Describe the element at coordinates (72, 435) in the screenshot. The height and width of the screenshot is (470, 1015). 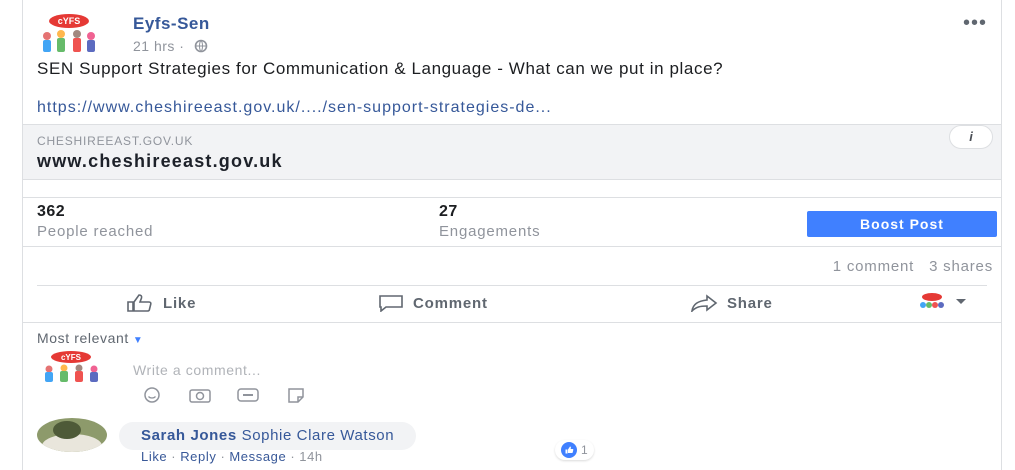
I see `comment-author-avatar` at that location.